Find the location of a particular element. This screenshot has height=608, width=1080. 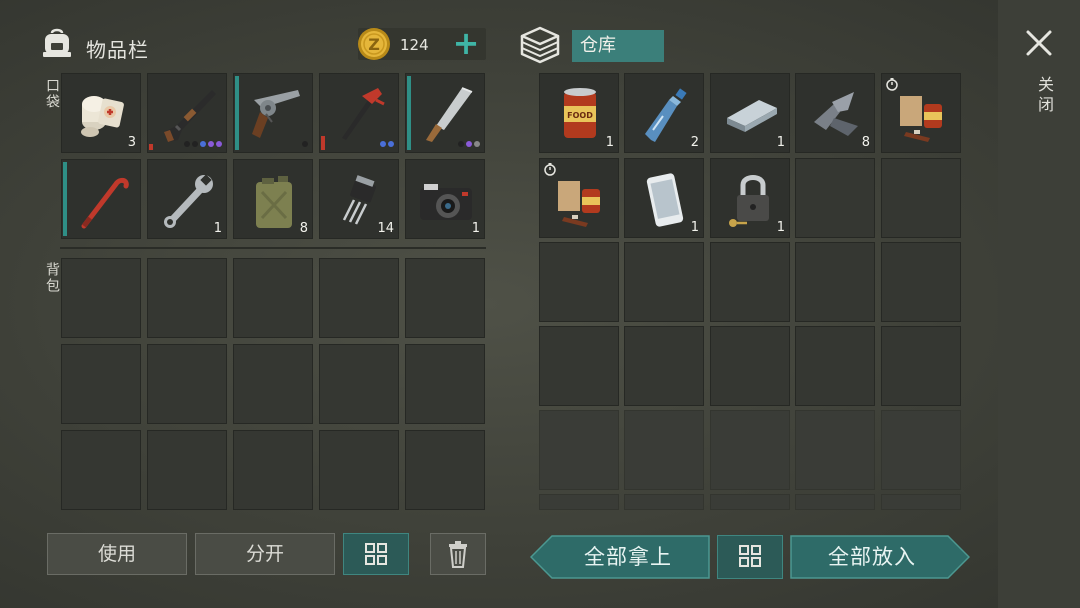

pocket-slot-revolver is located at coordinates (273, 113).